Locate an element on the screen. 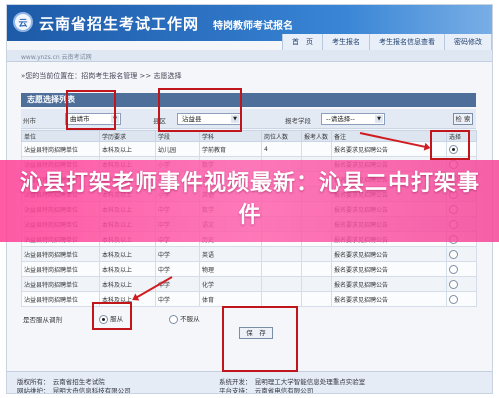 This screenshot has height=398, width=499. annotation-box-county is located at coordinates (200, 110).